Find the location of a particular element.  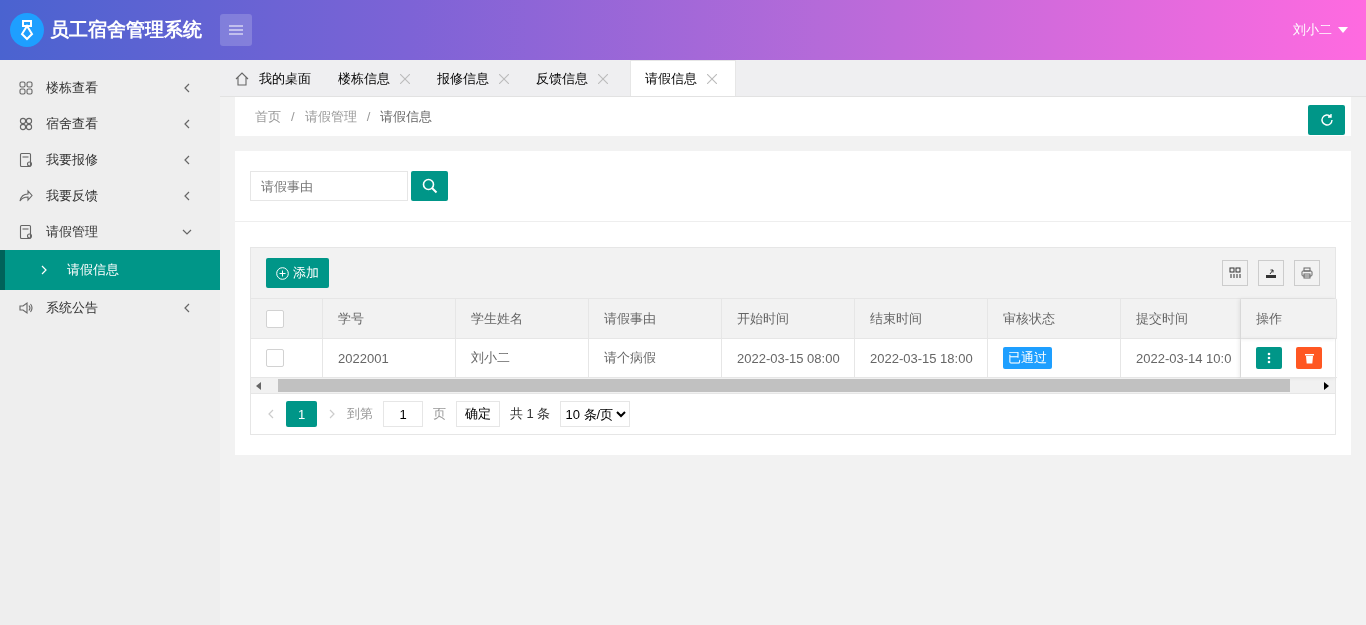

search-button is located at coordinates (429, 186).